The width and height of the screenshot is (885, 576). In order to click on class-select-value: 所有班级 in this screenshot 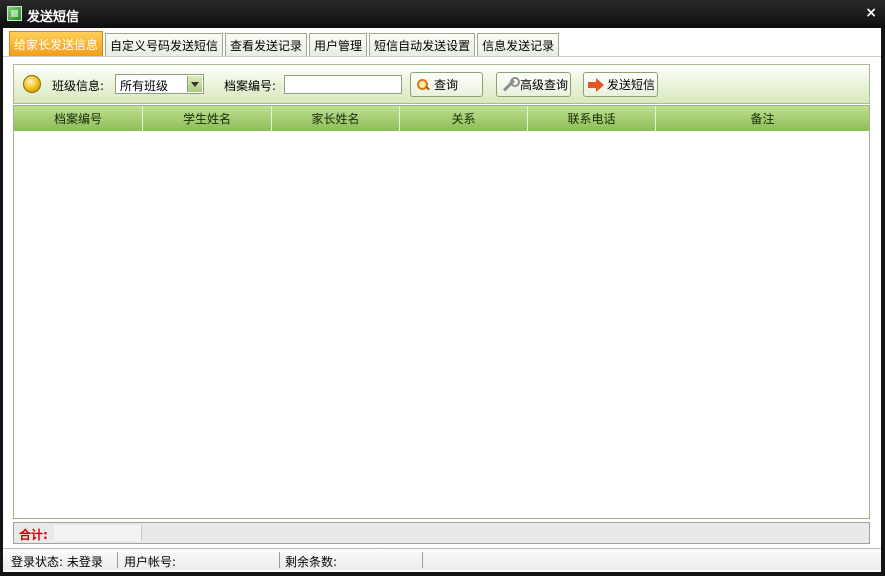, I will do `click(144, 86)`.